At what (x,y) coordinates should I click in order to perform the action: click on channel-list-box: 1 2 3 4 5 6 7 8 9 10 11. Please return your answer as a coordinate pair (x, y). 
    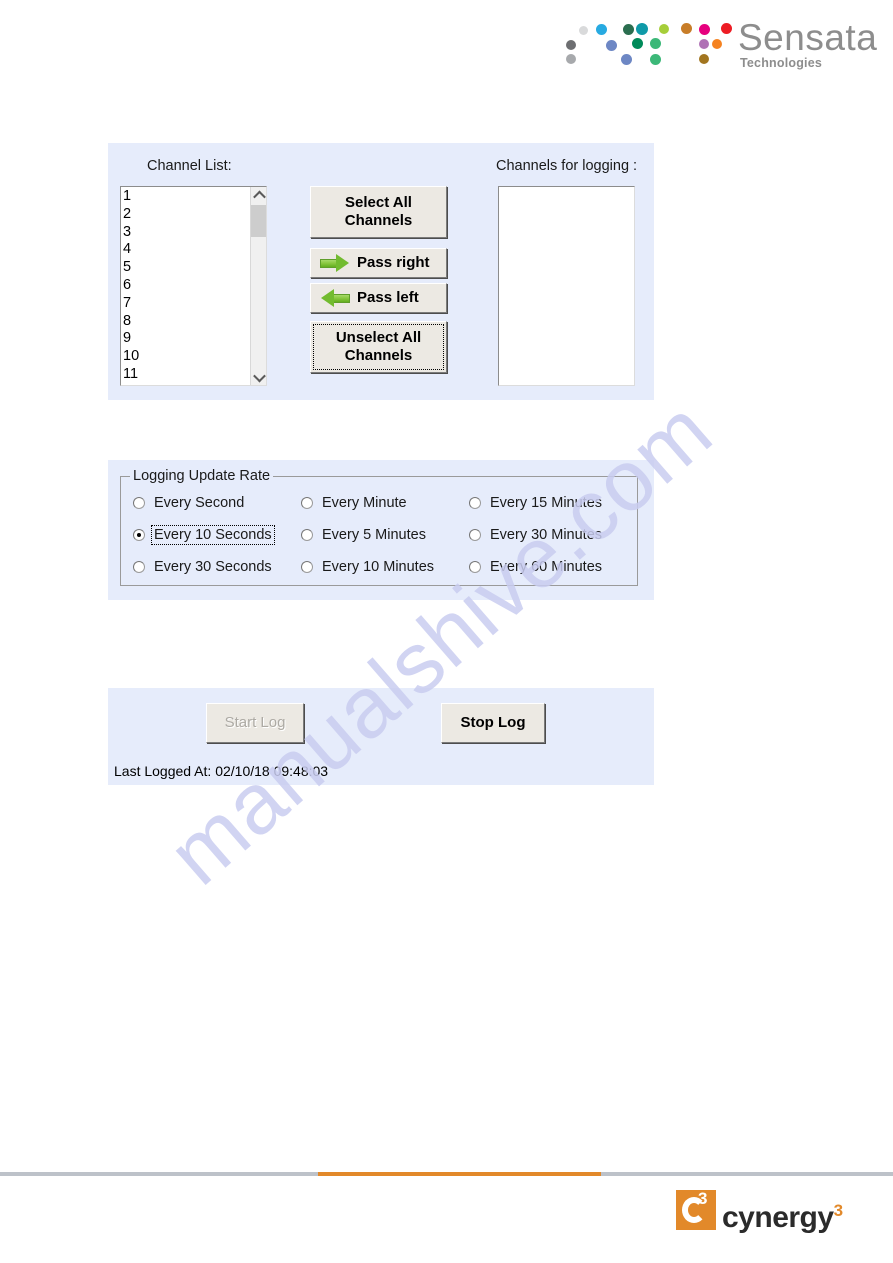
    Looking at the image, I should click on (193, 286).